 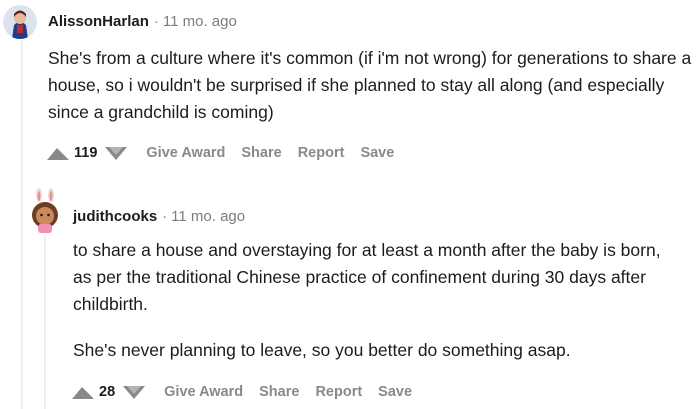 What do you see at coordinates (115, 216) in the screenshot?
I see `username: judithcooks` at bounding box center [115, 216].